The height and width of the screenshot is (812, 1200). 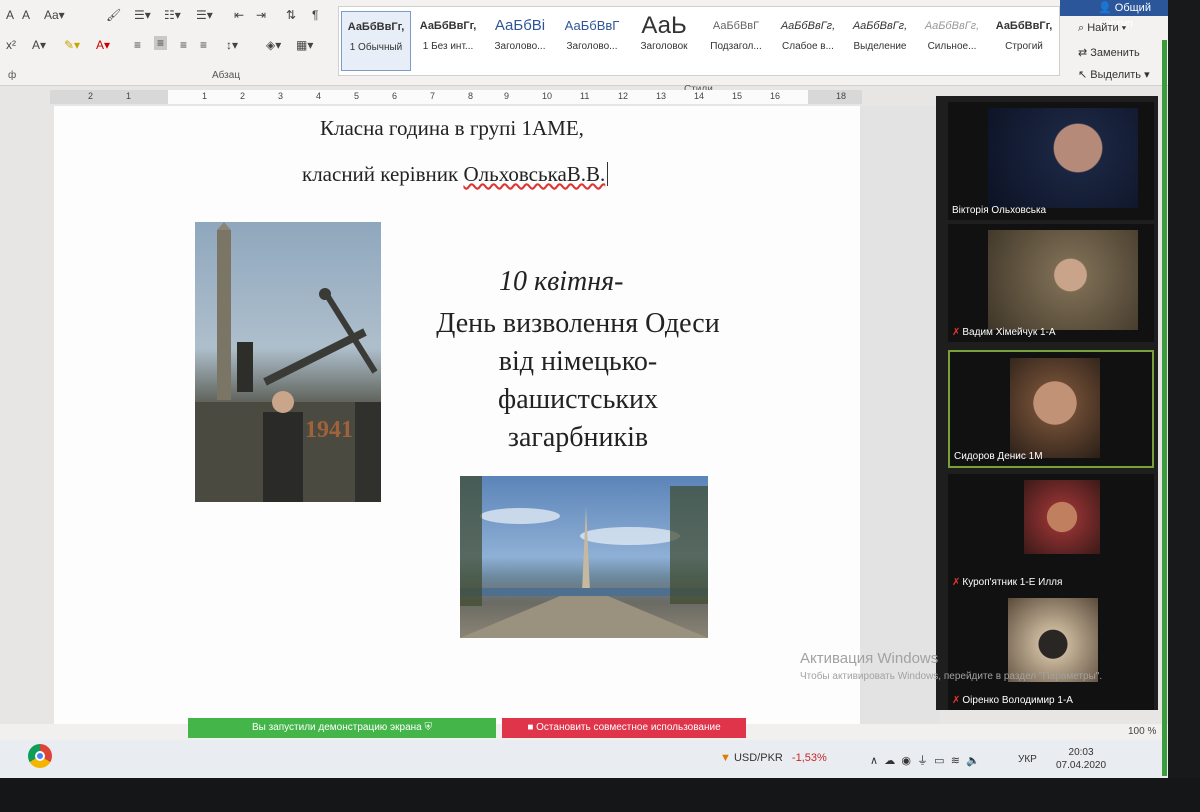 What do you see at coordinates (40, 756) in the screenshot?
I see `chrome-icon` at bounding box center [40, 756].